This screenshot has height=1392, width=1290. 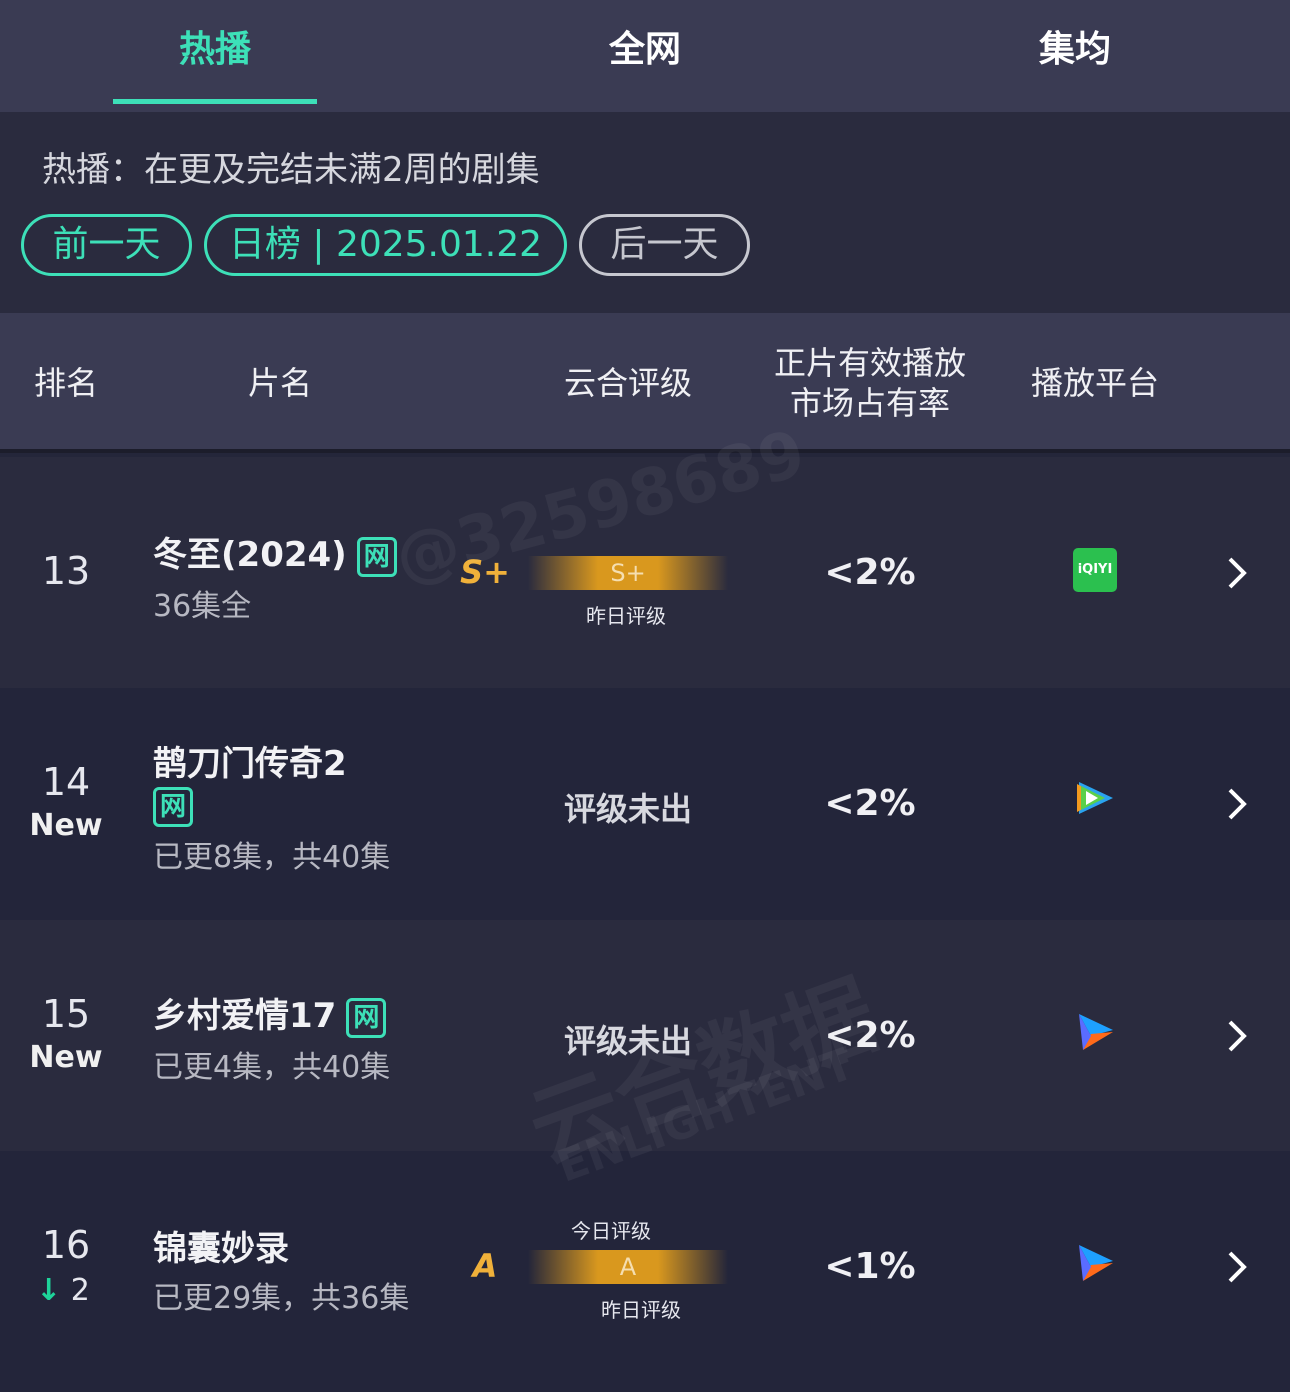 What do you see at coordinates (385, 245) in the screenshot?
I see `date-selector: 日榜 | 2025.01.22` at bounding box center [385, 245].